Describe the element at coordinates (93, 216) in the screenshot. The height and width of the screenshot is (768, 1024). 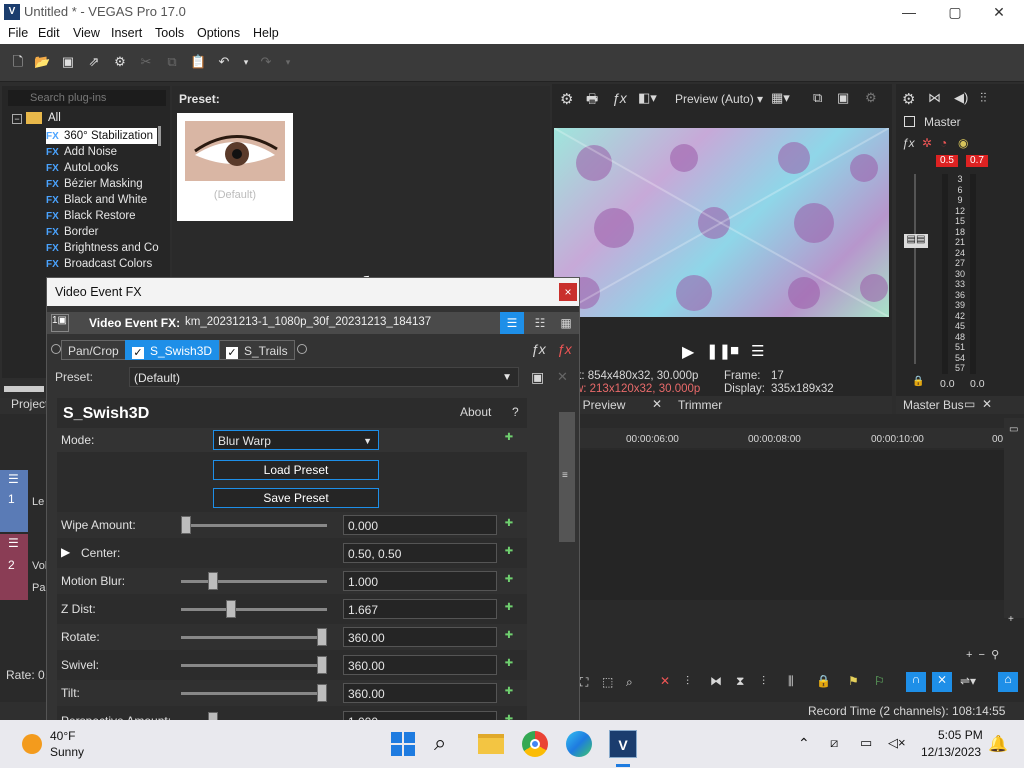
I see `plugin-item: FX Black Restore` at that location.